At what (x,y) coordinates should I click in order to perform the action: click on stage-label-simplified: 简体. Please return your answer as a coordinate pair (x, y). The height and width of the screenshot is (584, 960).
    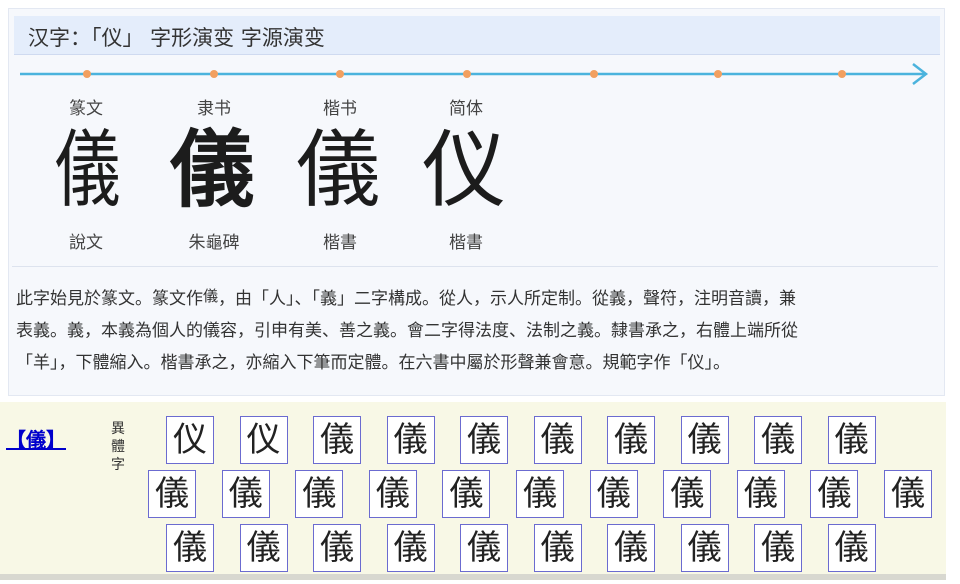
    Looking at the image, I should click on (466, 109).